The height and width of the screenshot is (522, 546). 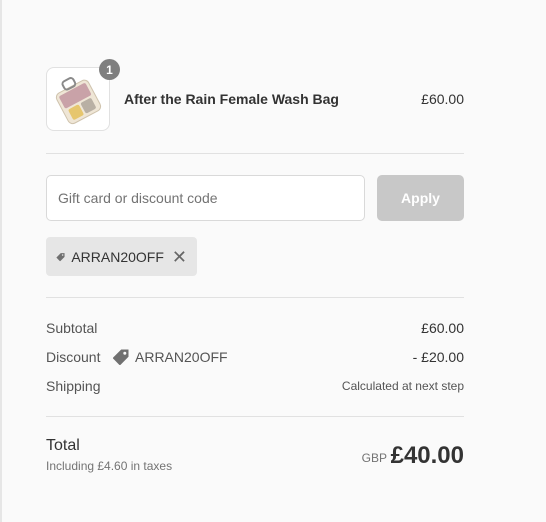 I want to click on discount-value: - £20.00, so click(x=438, y=357).